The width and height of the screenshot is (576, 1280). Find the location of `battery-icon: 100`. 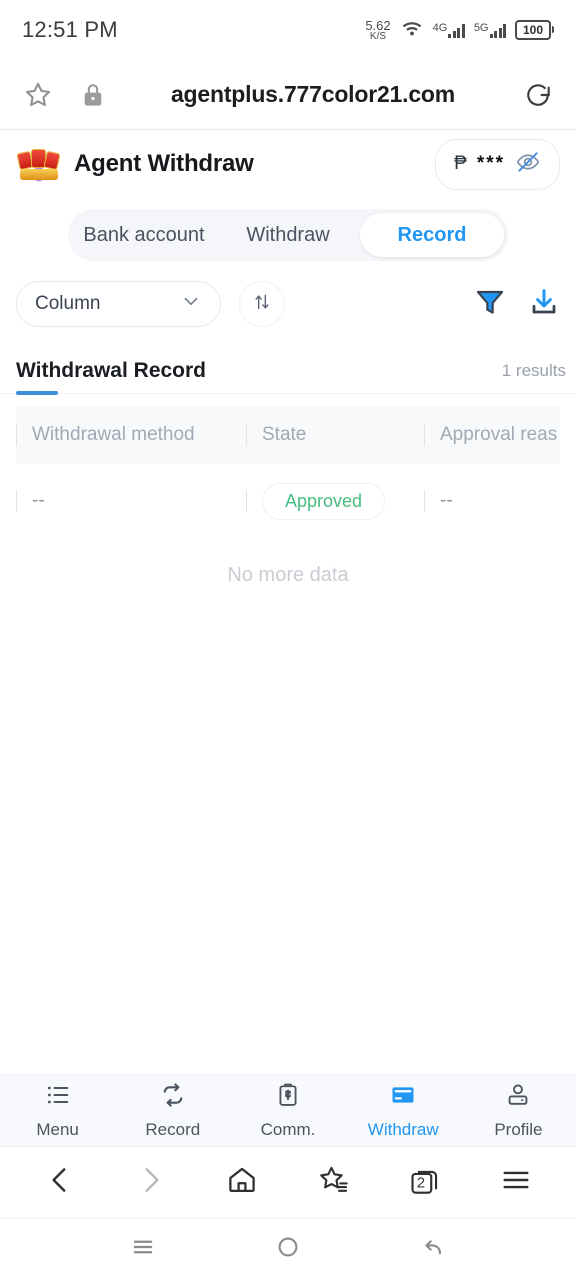

battery-icon: 100 is located at coordinates (534, 30).